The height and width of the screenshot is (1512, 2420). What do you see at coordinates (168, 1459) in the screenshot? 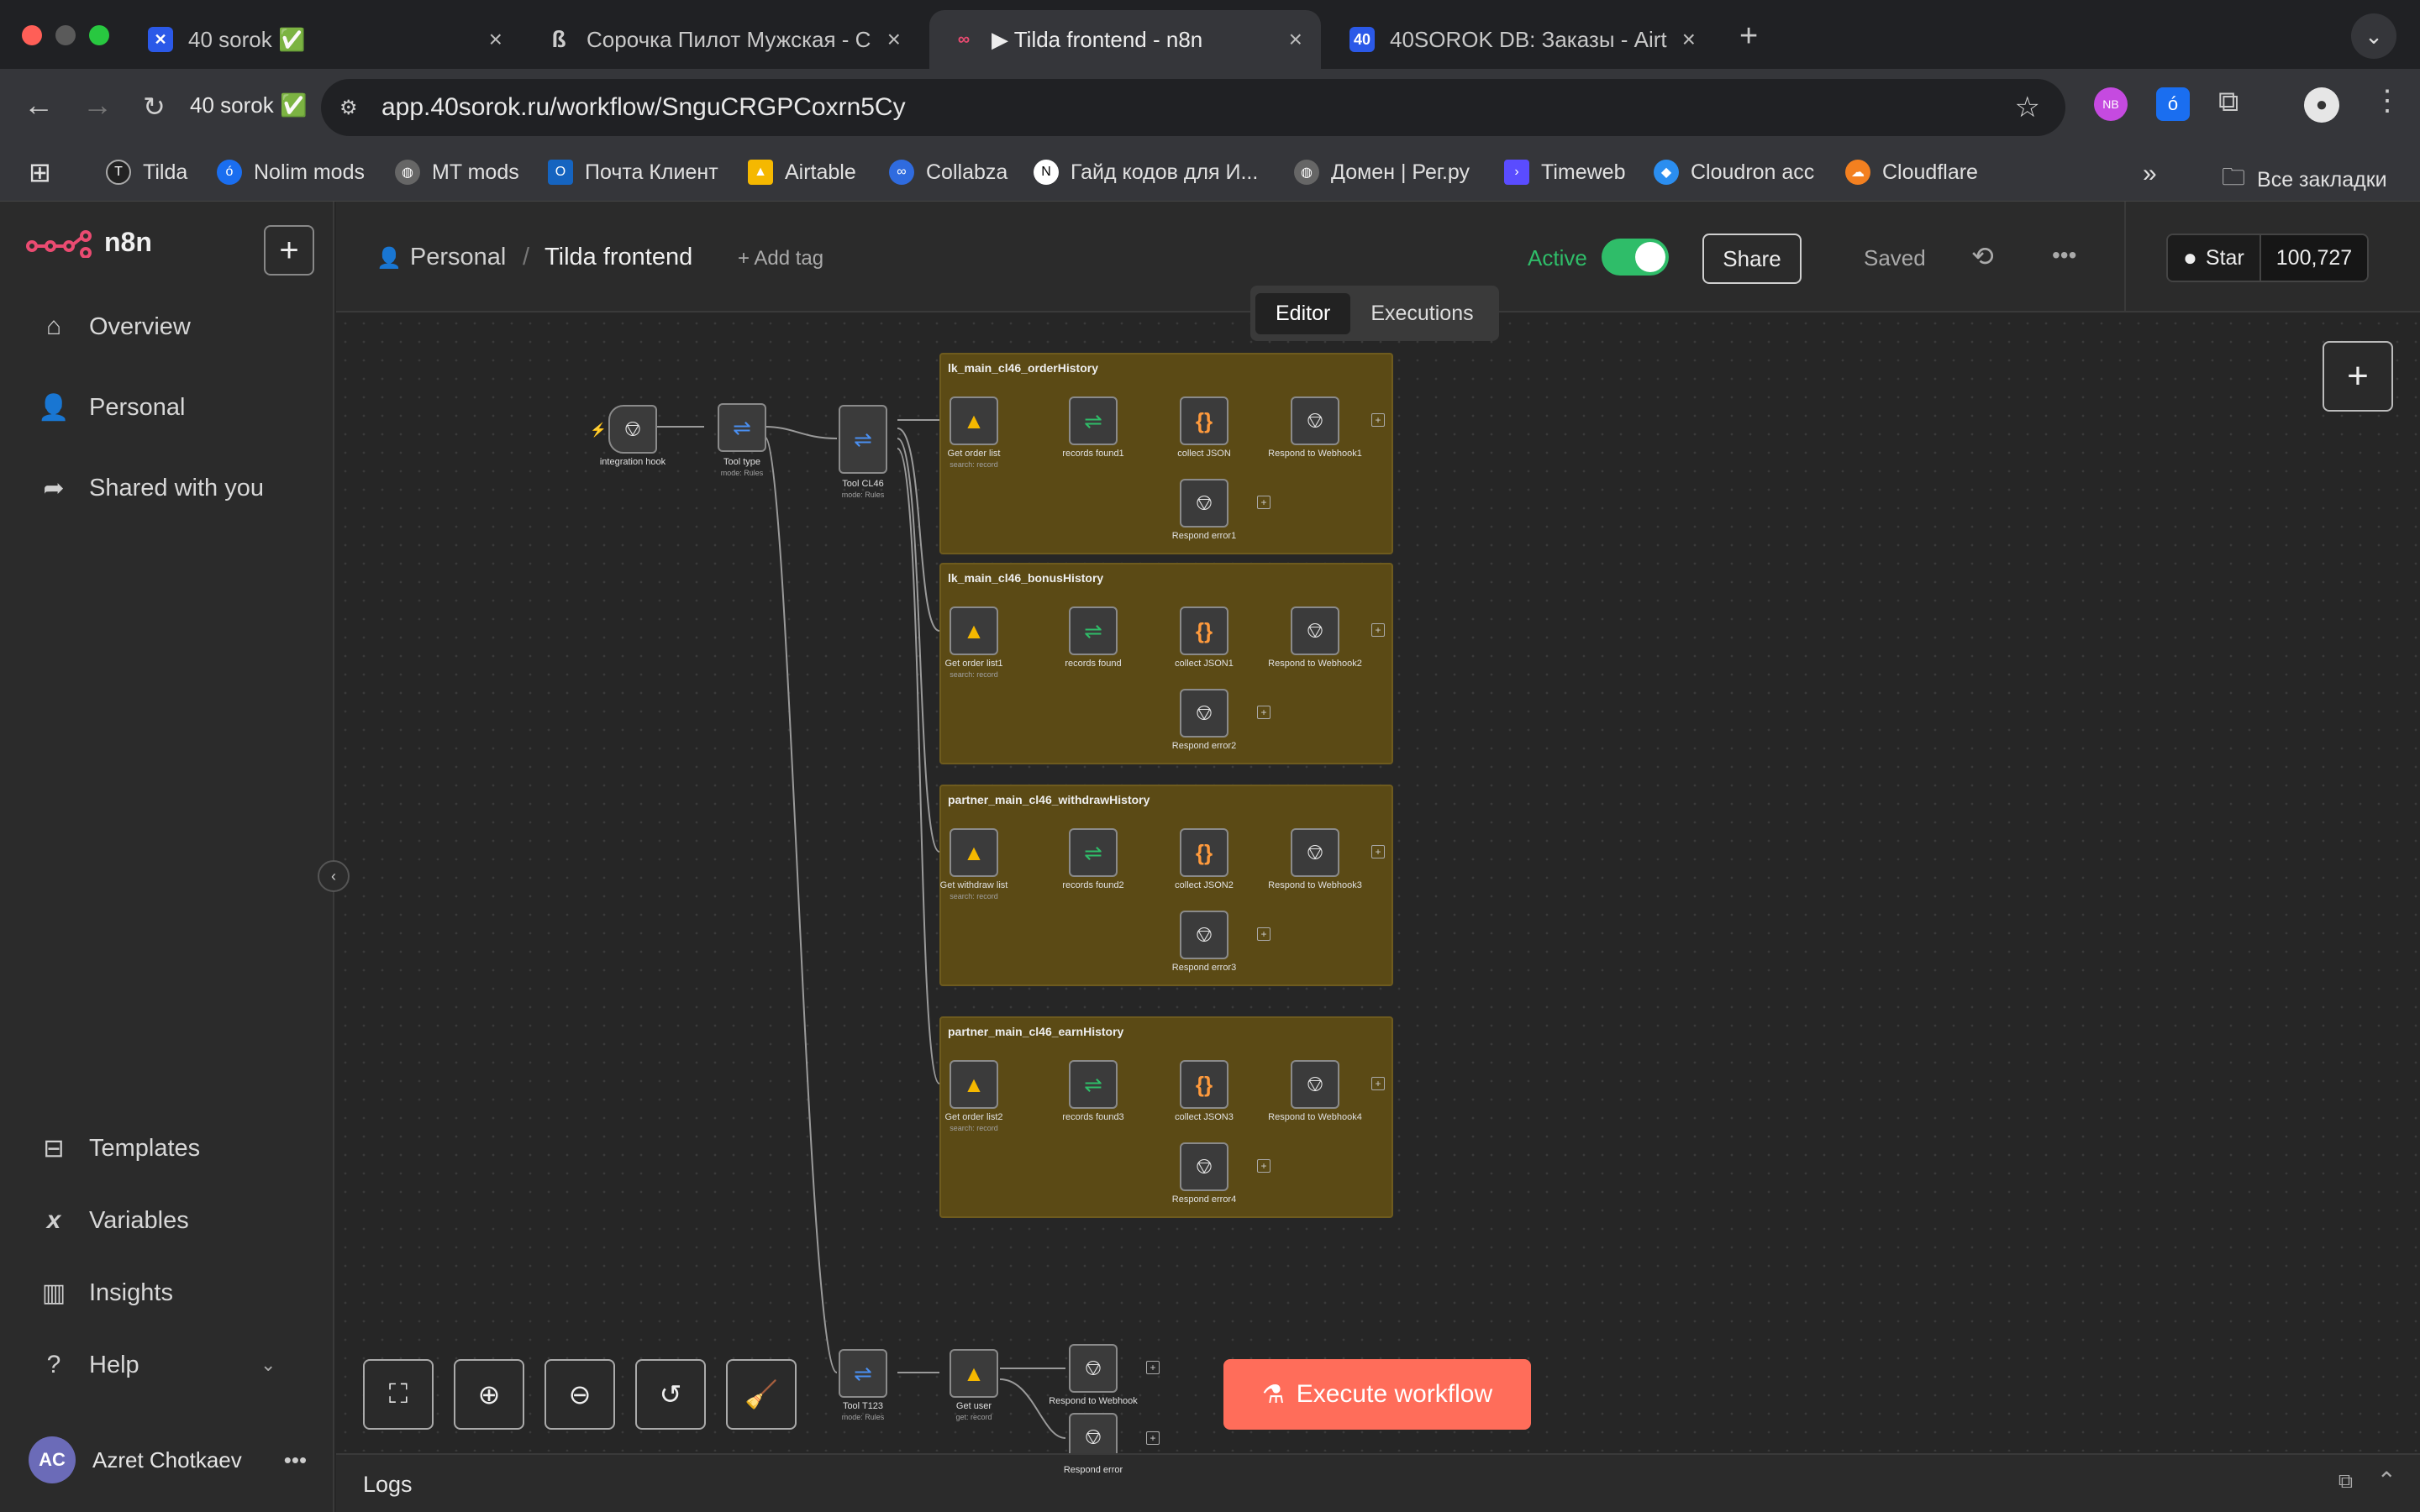
I see `user-menu: AC Azret Chotkaev •••` at bounding box center [168, 1459].